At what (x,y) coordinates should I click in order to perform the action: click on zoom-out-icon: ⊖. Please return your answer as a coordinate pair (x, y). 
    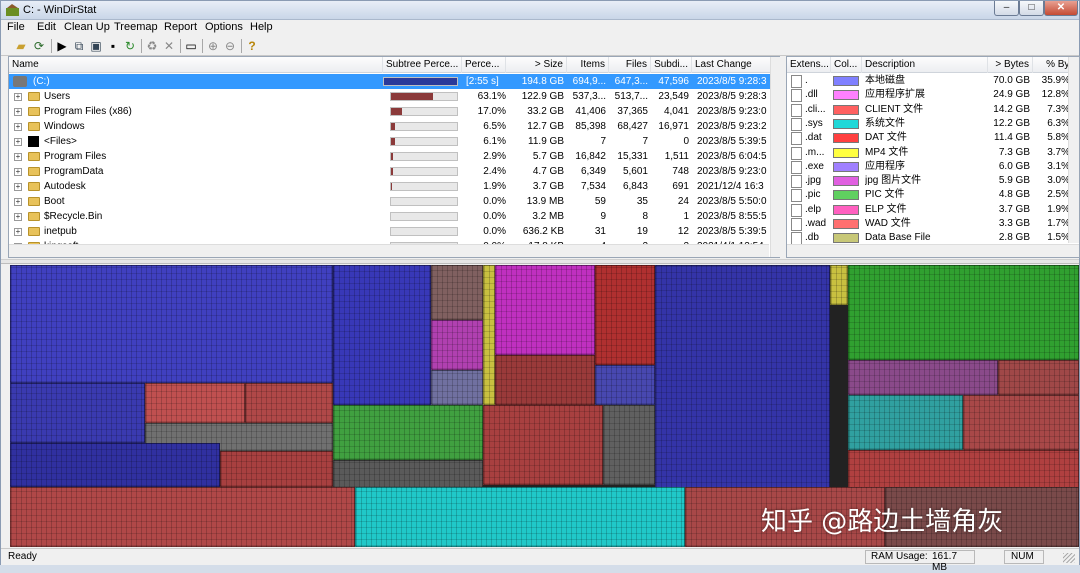
    Looking at the image, I should click on (230, 46).